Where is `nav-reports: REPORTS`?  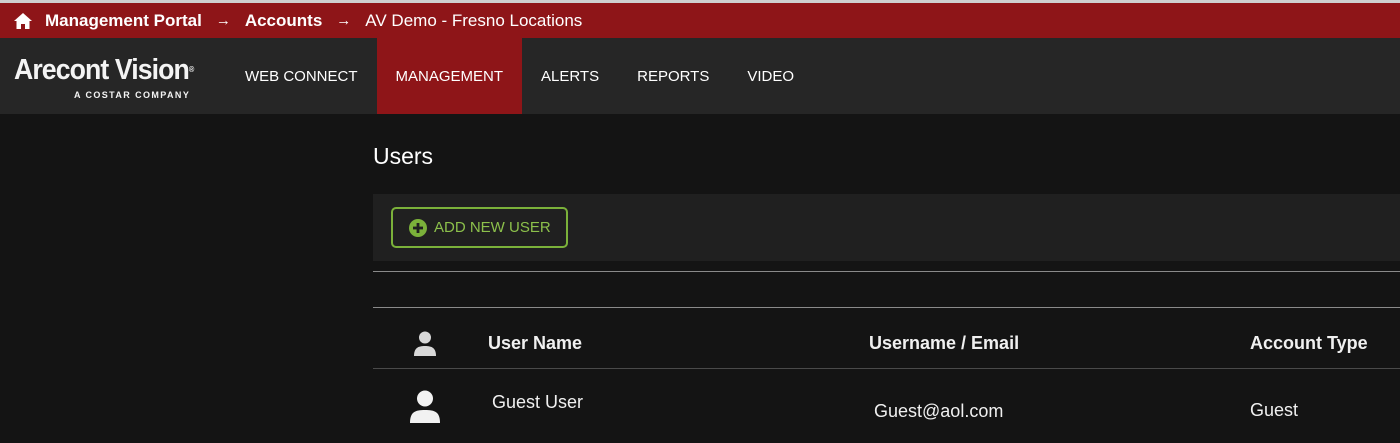 nav-reports: REPORTS is located at coordinates (673, 76).